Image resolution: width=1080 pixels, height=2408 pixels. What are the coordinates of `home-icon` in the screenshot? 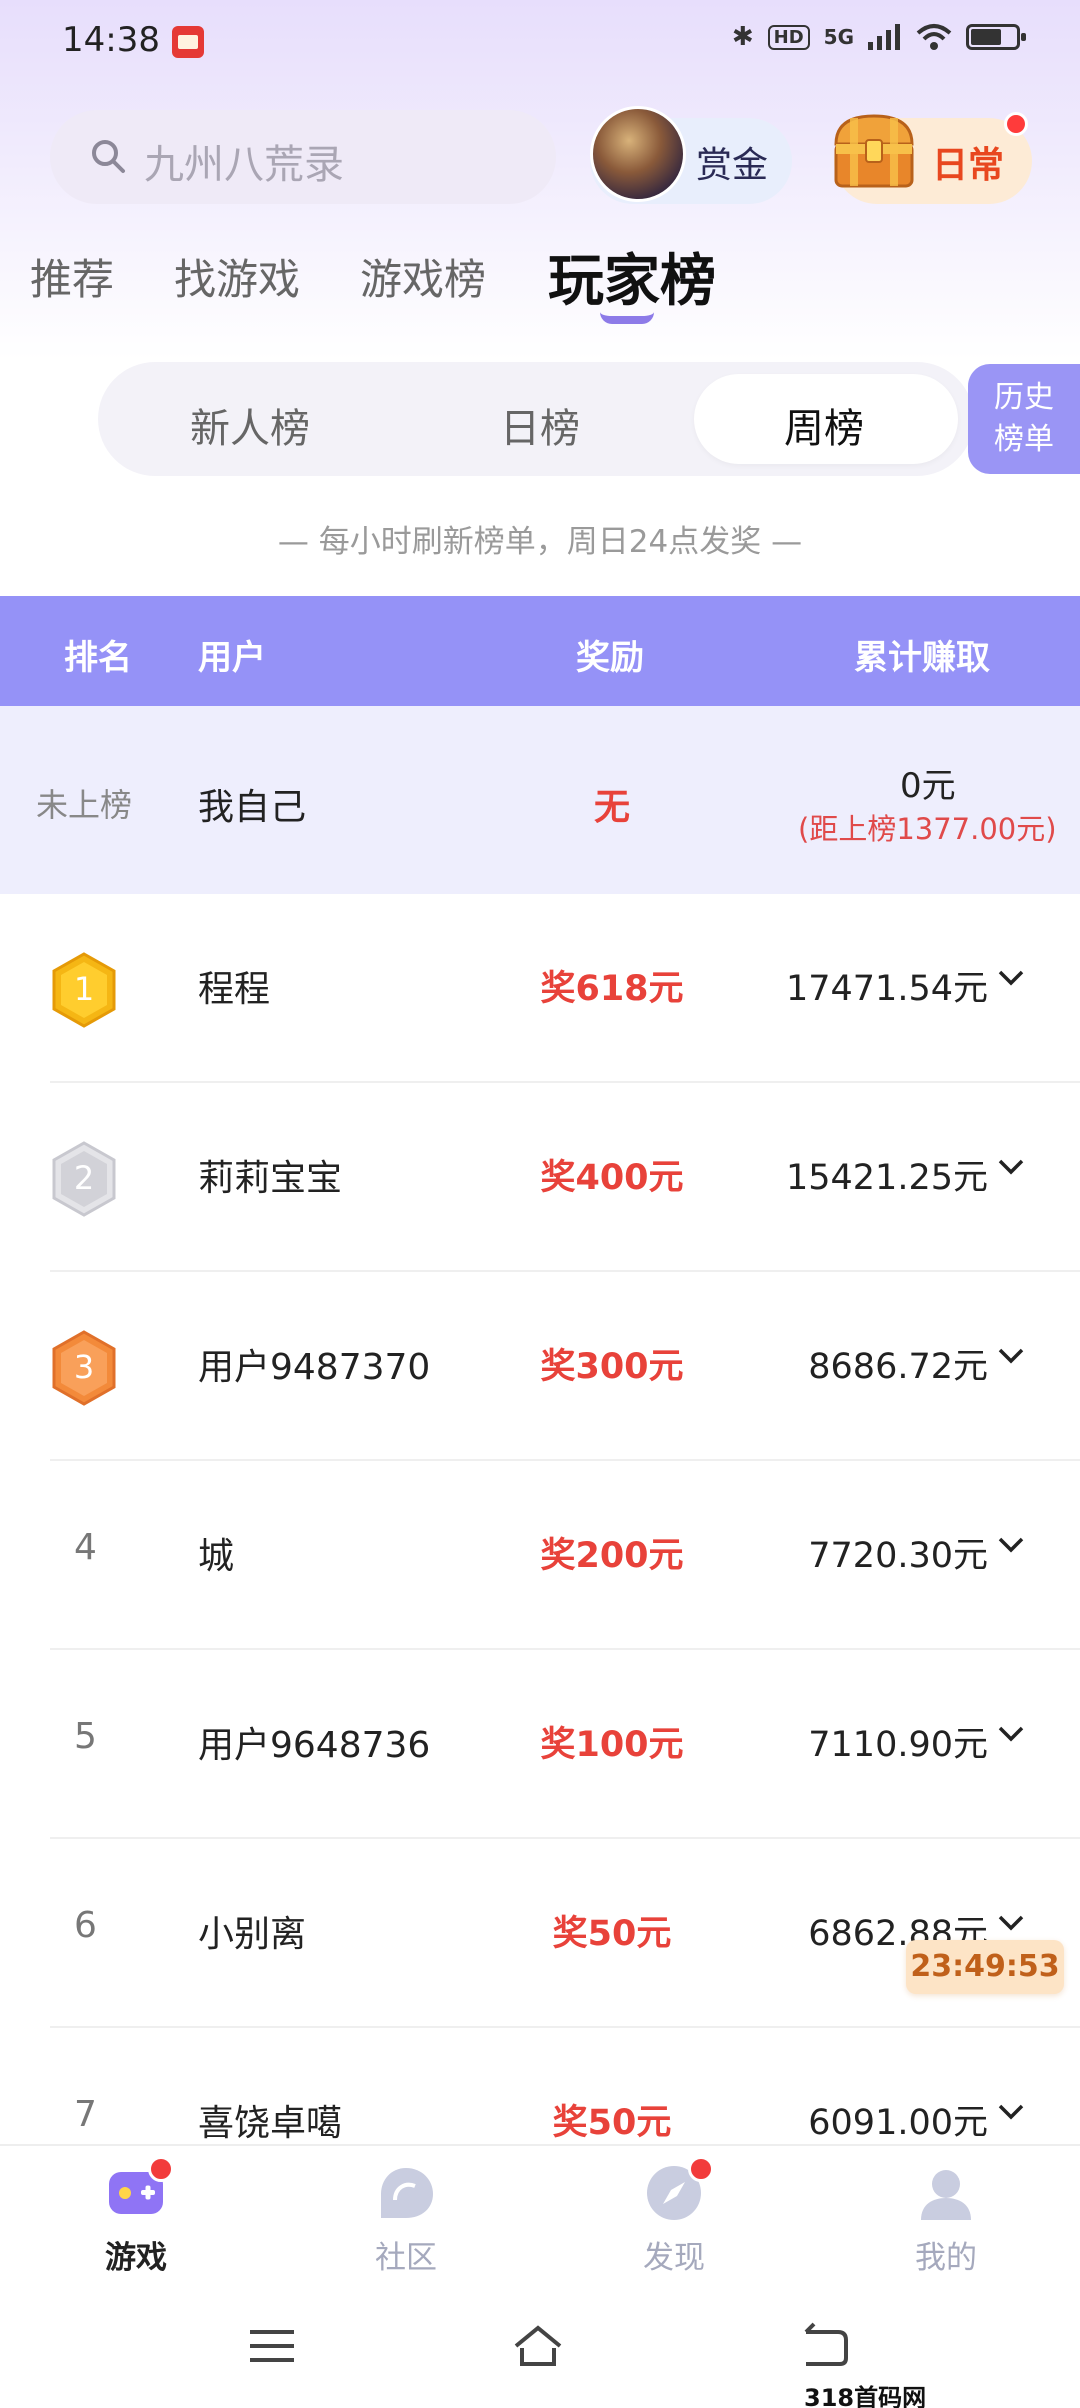 It's located at (538, 2346).